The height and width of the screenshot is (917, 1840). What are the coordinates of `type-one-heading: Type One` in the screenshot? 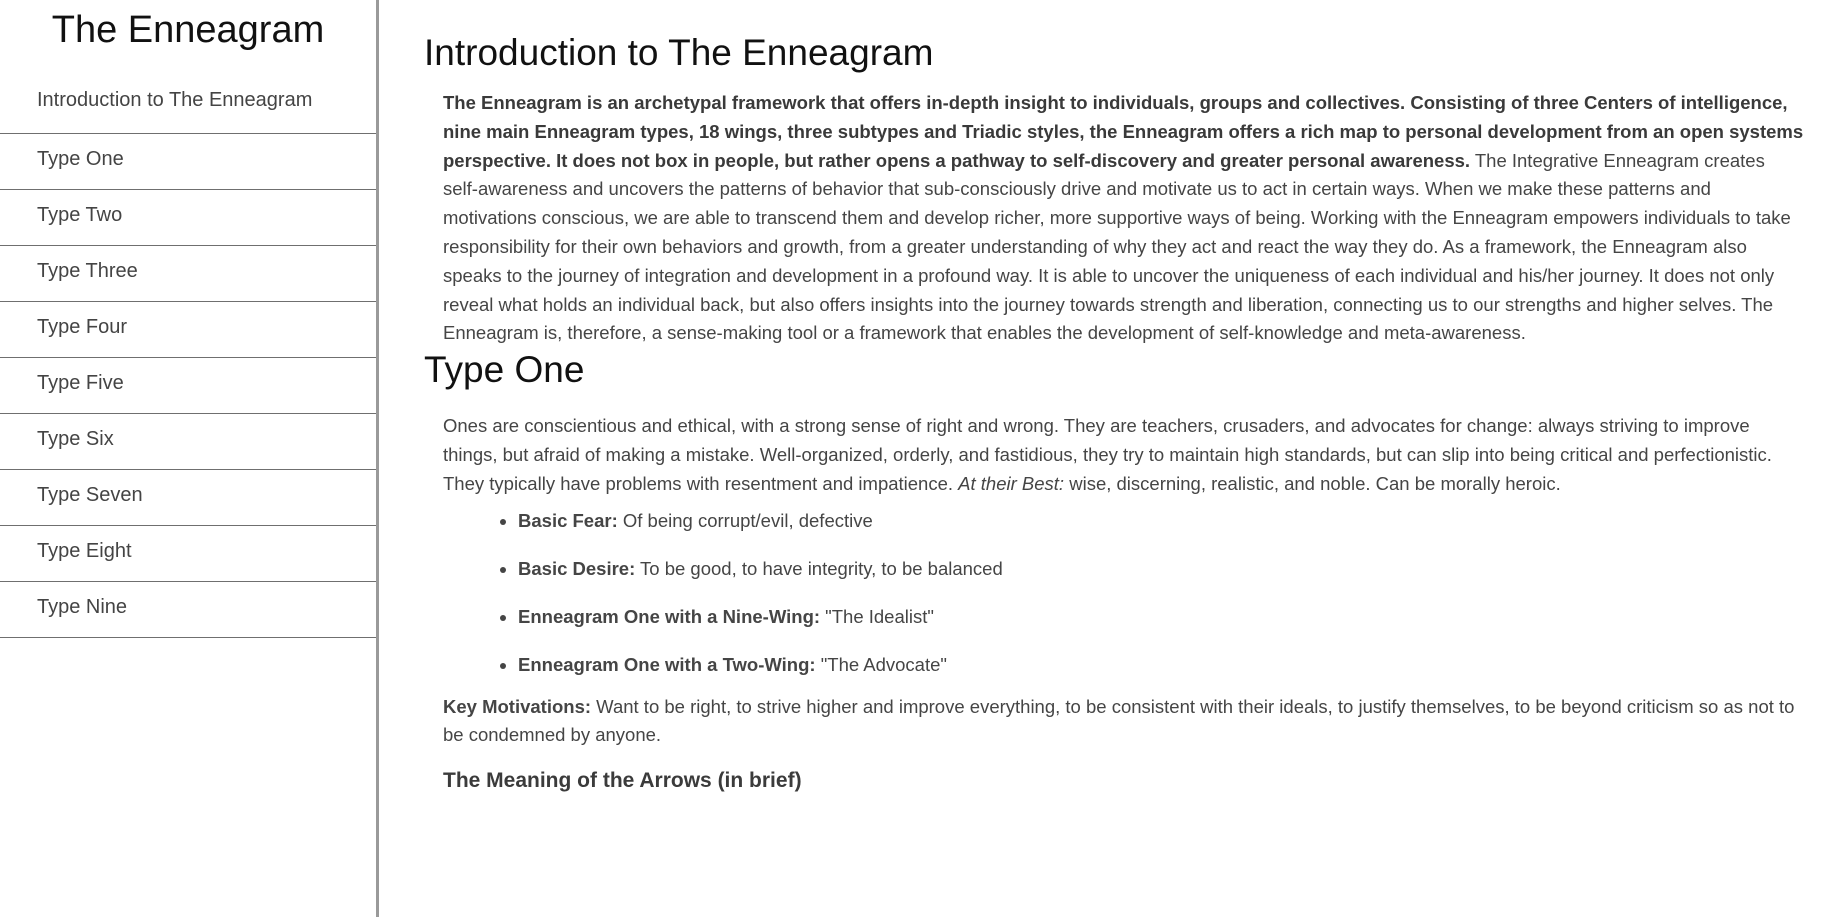 It's located at (504, 370).